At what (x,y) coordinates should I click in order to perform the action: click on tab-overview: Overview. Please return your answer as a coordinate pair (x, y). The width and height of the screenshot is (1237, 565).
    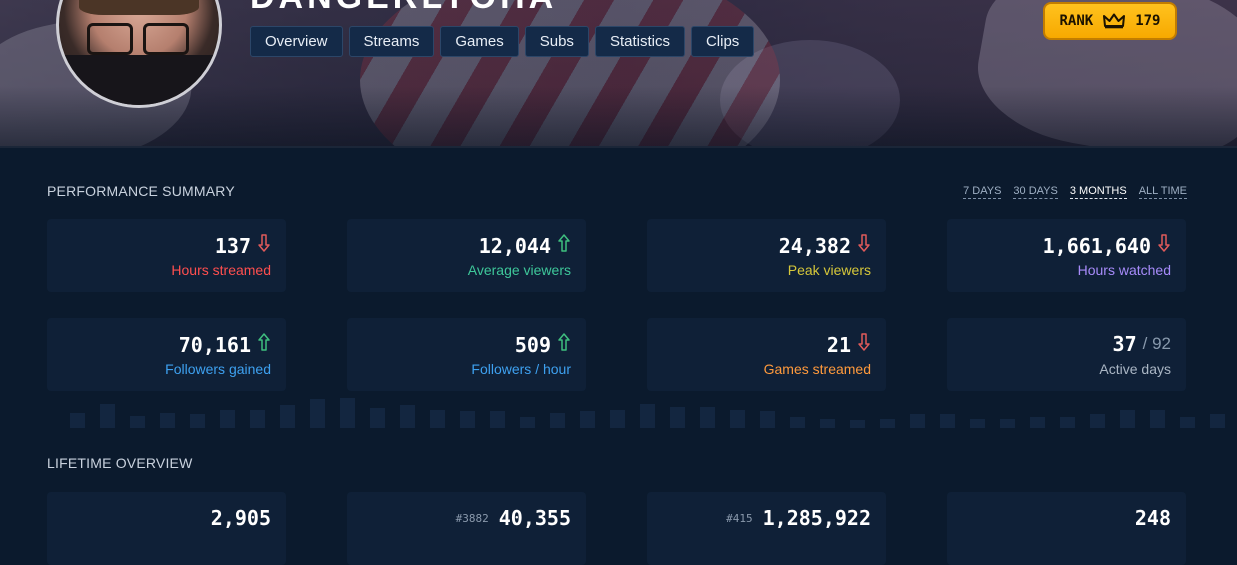
    Looking at the image, I should click on (296, 41).